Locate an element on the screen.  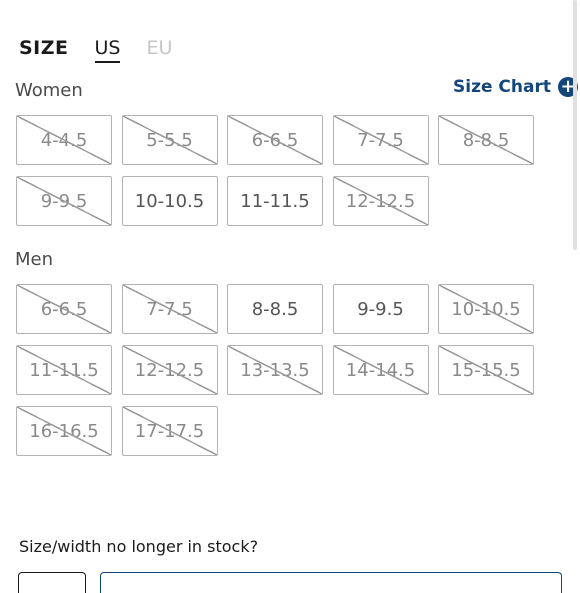
men-size-option: 17-17.5 is located at coordinates (169, 431).